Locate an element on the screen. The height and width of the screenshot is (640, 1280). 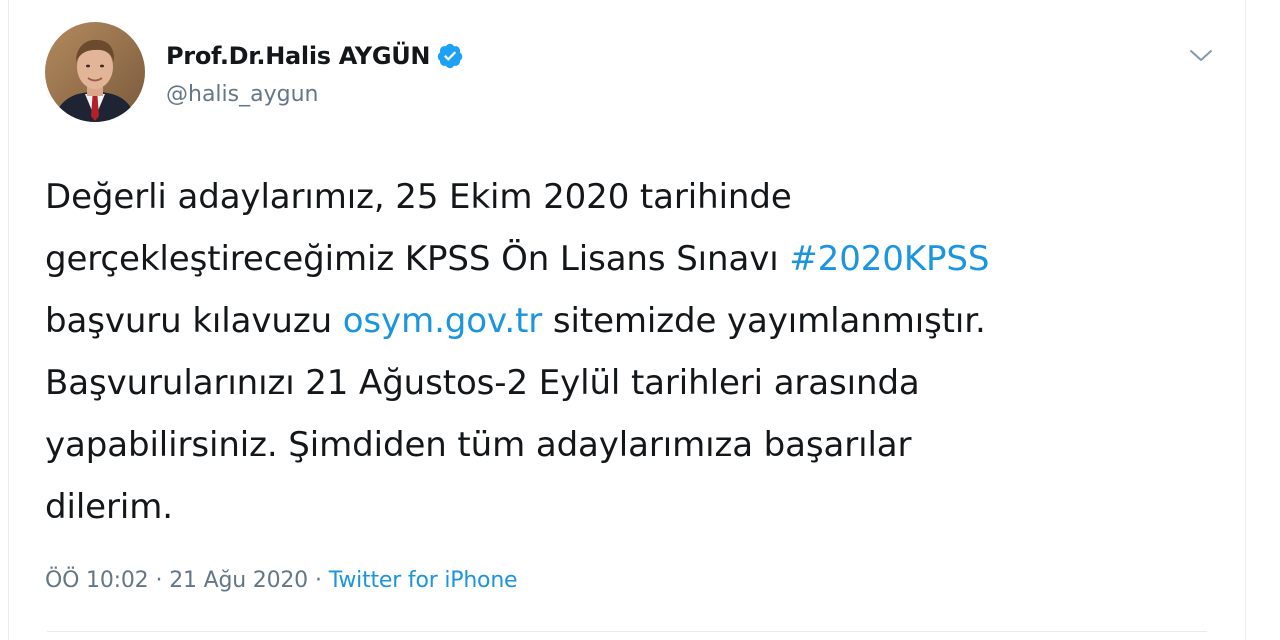
tweet-date: 21 Ağu 2020 is located at coordinates (238, 580).